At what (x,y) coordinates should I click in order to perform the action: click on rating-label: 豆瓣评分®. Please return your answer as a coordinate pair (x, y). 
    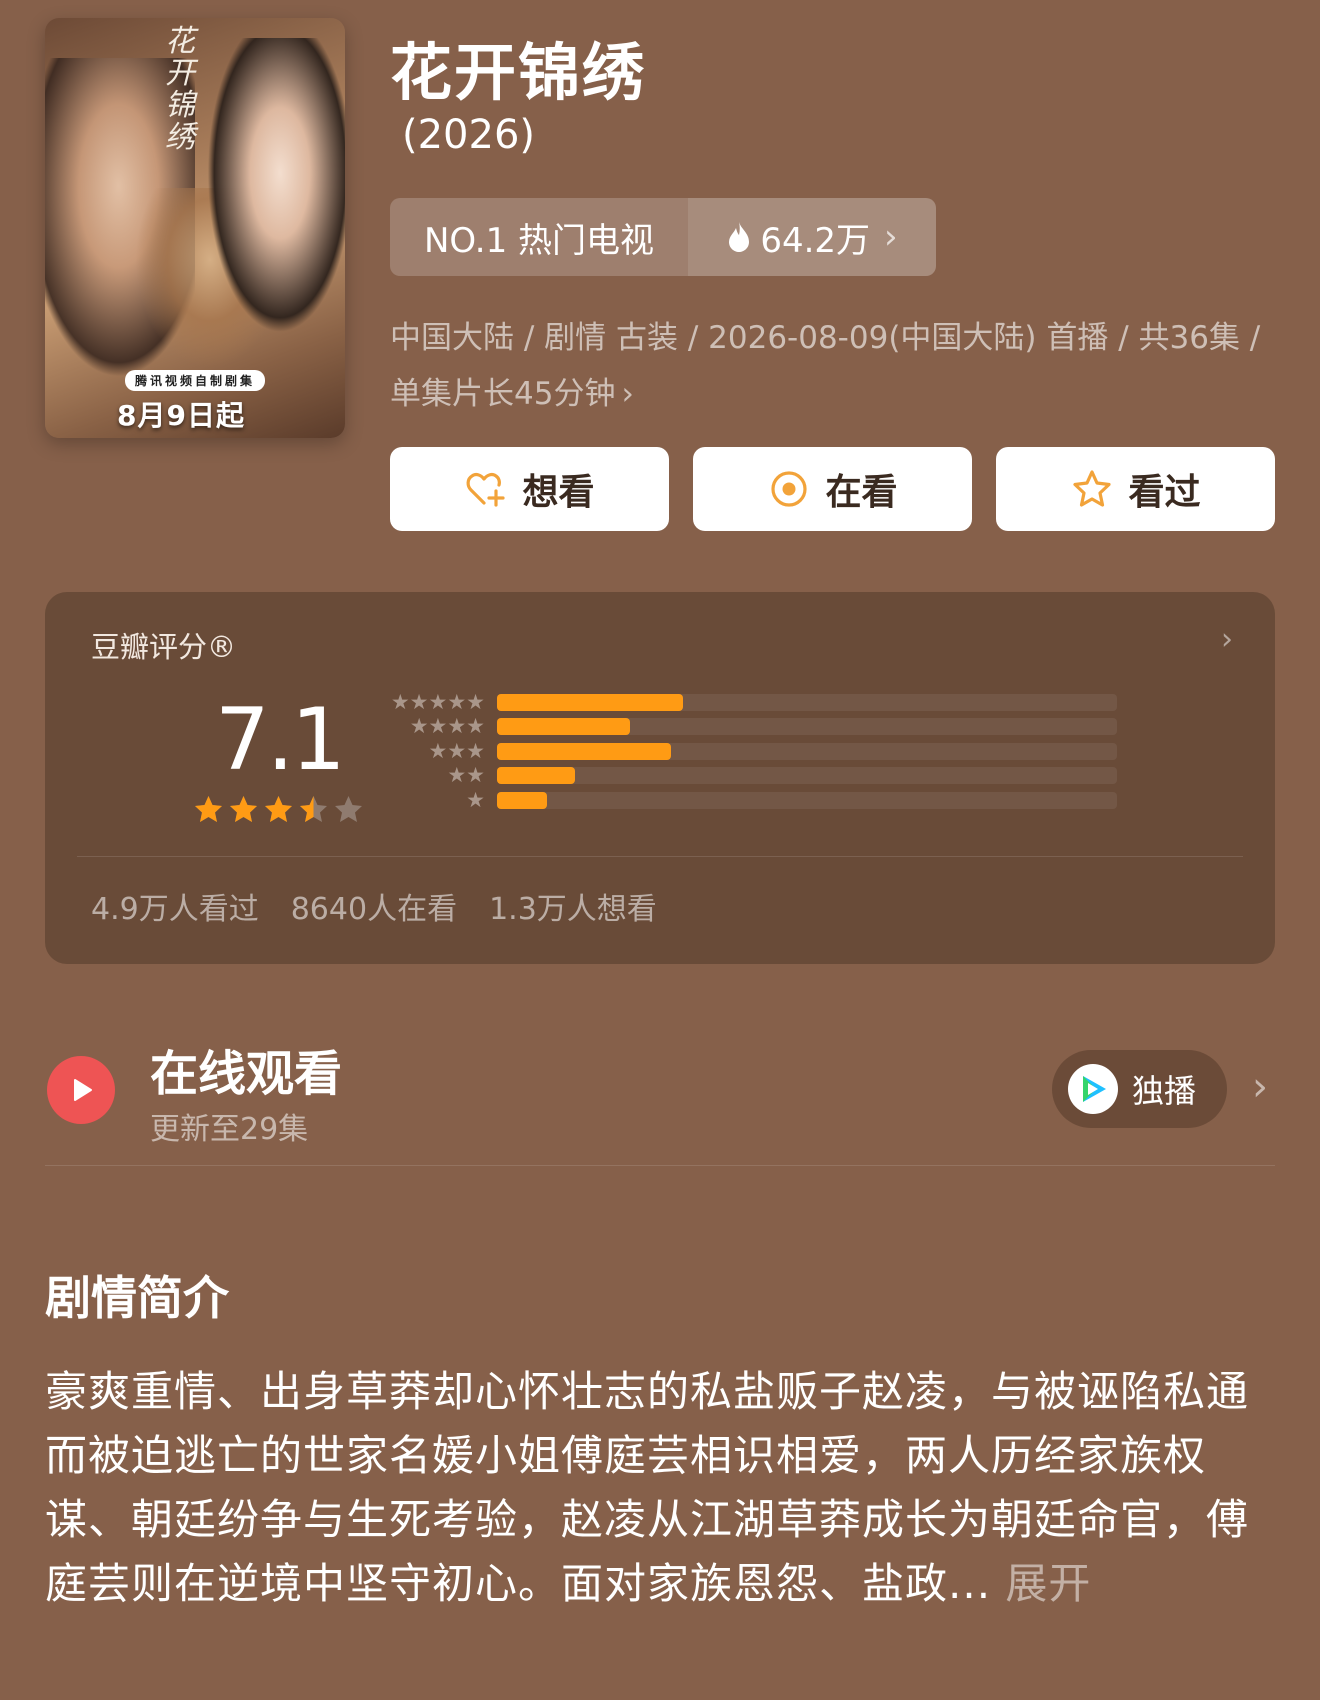
    Looking at the image, I should click on (164, 647).